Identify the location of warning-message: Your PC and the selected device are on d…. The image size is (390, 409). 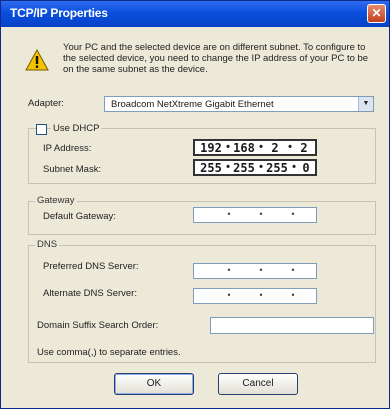
(216, 58).